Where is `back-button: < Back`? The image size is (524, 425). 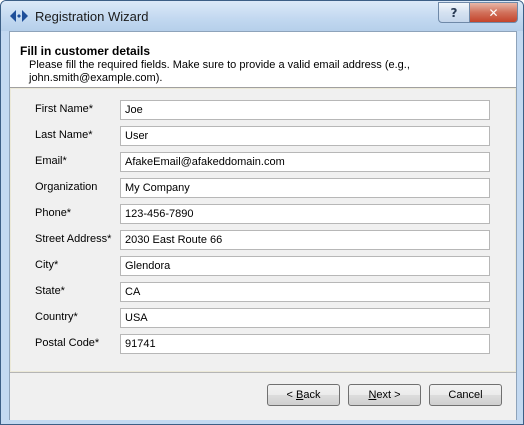
back-button: < Back is located at coordinates (303, 395).